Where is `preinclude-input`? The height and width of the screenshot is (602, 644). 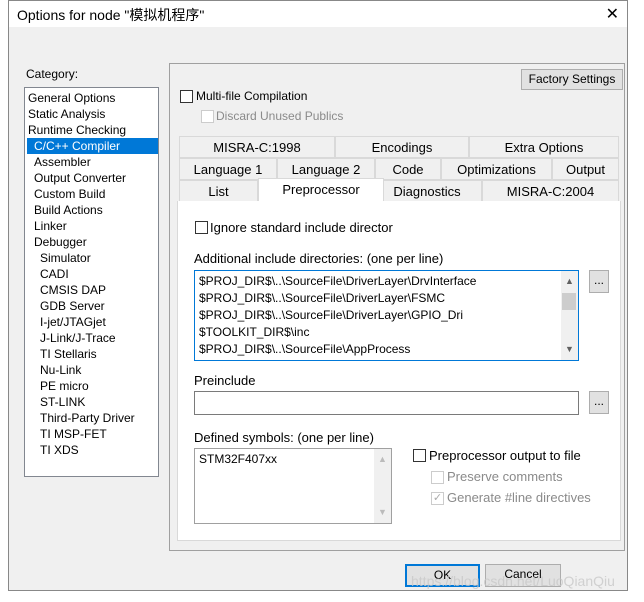 preinclude-input is located at coordinates (386, 403).